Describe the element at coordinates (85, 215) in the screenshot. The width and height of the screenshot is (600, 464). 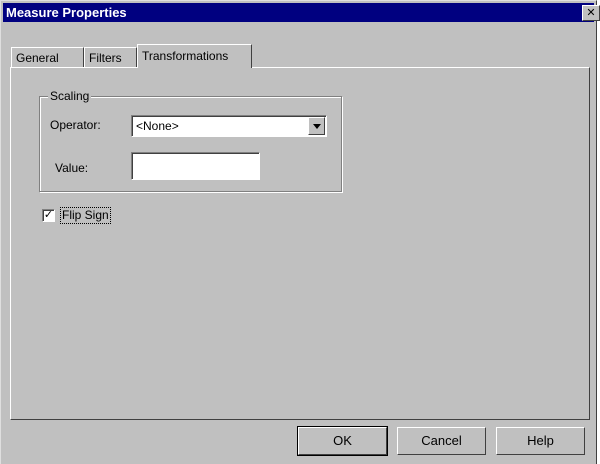
I see `flip-sign-label: Flip Sign` at that location.